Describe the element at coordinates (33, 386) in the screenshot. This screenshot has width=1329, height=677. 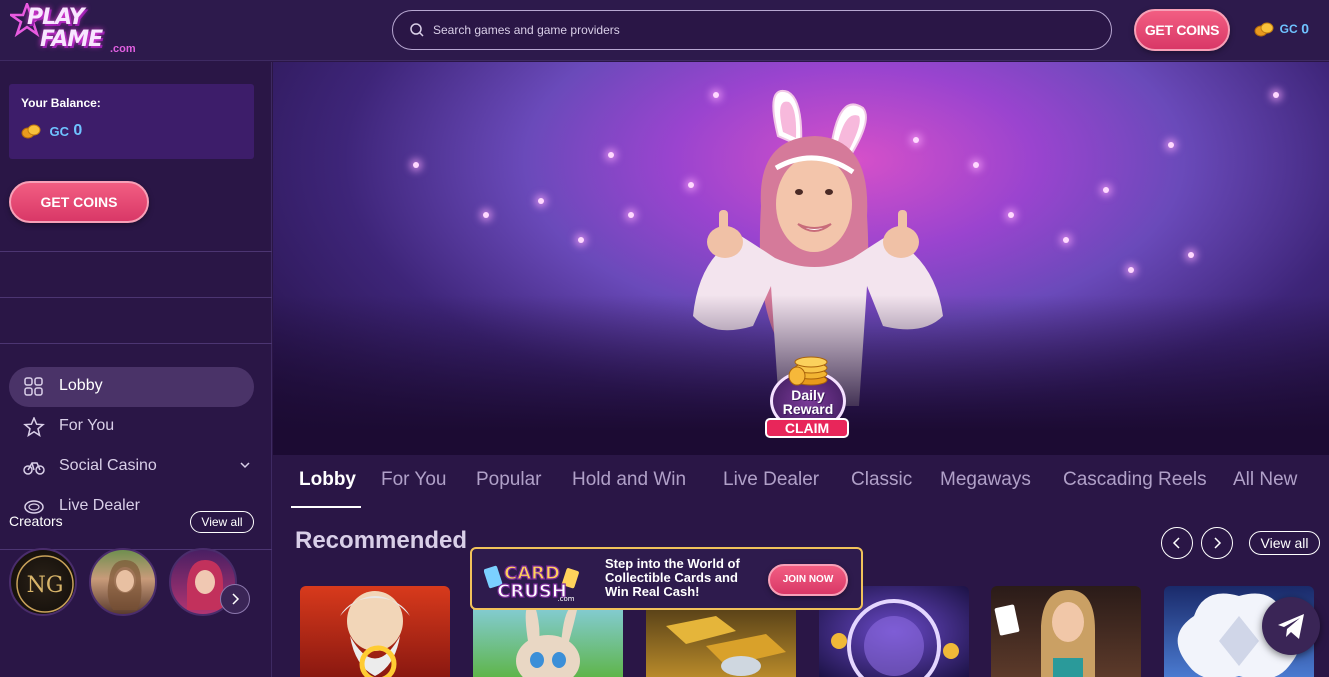
I see `grid-icon` at that location.